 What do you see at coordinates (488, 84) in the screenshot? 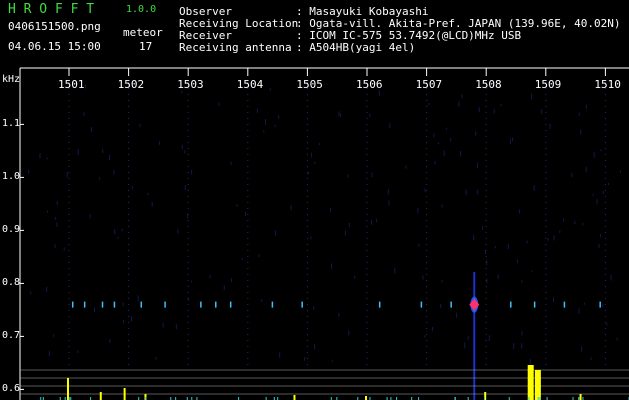
I see `x-tick-label: 1508` at bounding box center [488, 84].